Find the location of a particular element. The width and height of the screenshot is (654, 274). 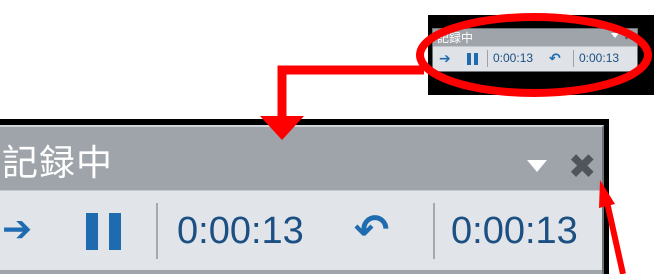

close-pointer-head is located at coordinates (607, 194).